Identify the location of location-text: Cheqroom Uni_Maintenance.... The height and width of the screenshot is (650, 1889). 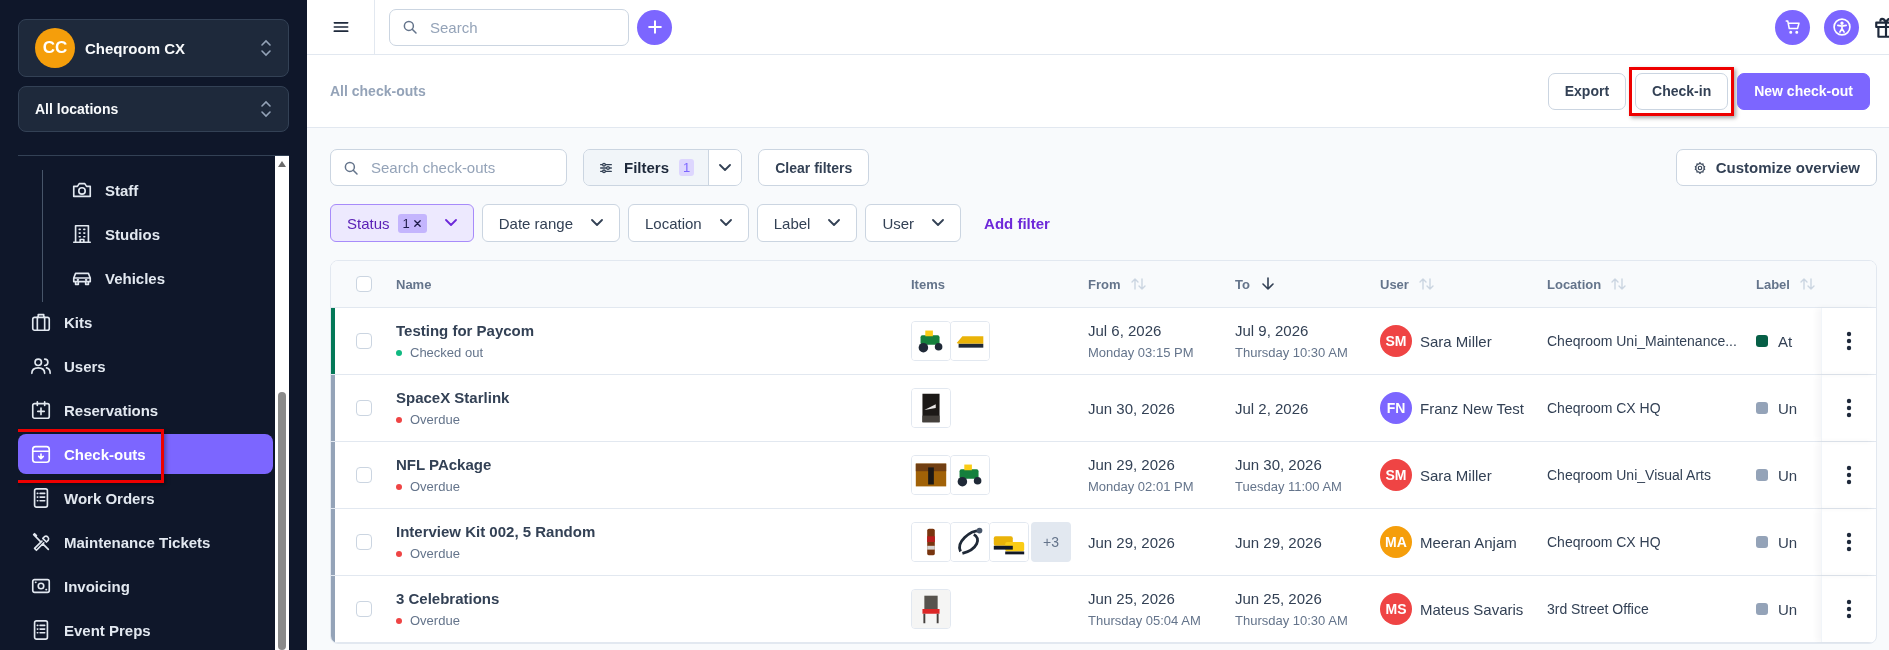
(1642, 341).